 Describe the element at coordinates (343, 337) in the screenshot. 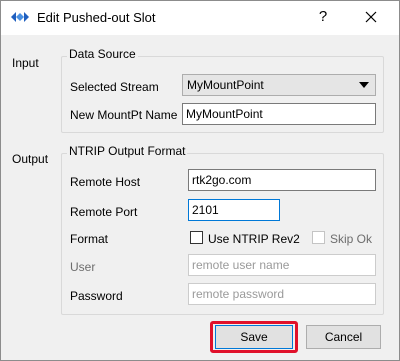

I see `cancel-button: Cancel` at that location.